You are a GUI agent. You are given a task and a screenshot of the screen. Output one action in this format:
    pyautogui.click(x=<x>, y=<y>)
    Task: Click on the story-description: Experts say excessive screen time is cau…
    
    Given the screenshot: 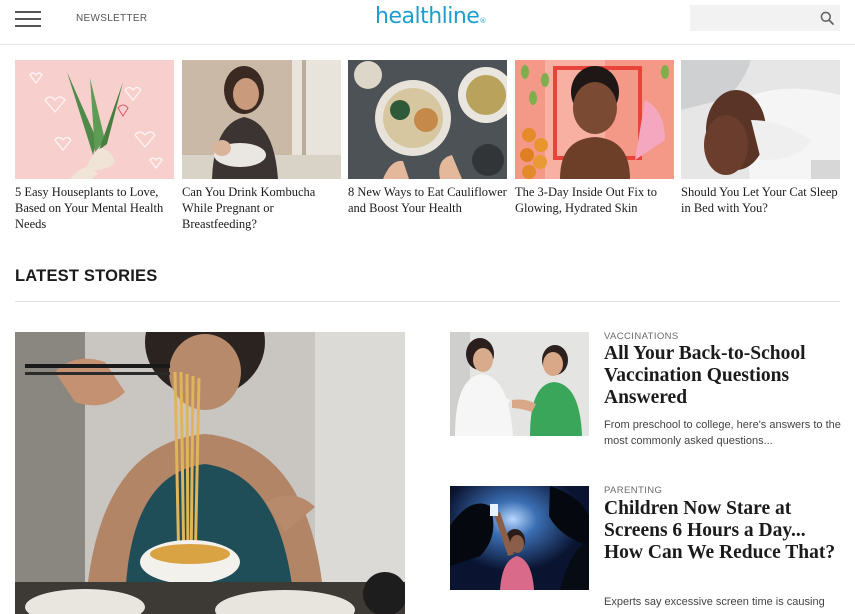 What is the action you would take?
    pyautogui.click(x=714, y=602)
    